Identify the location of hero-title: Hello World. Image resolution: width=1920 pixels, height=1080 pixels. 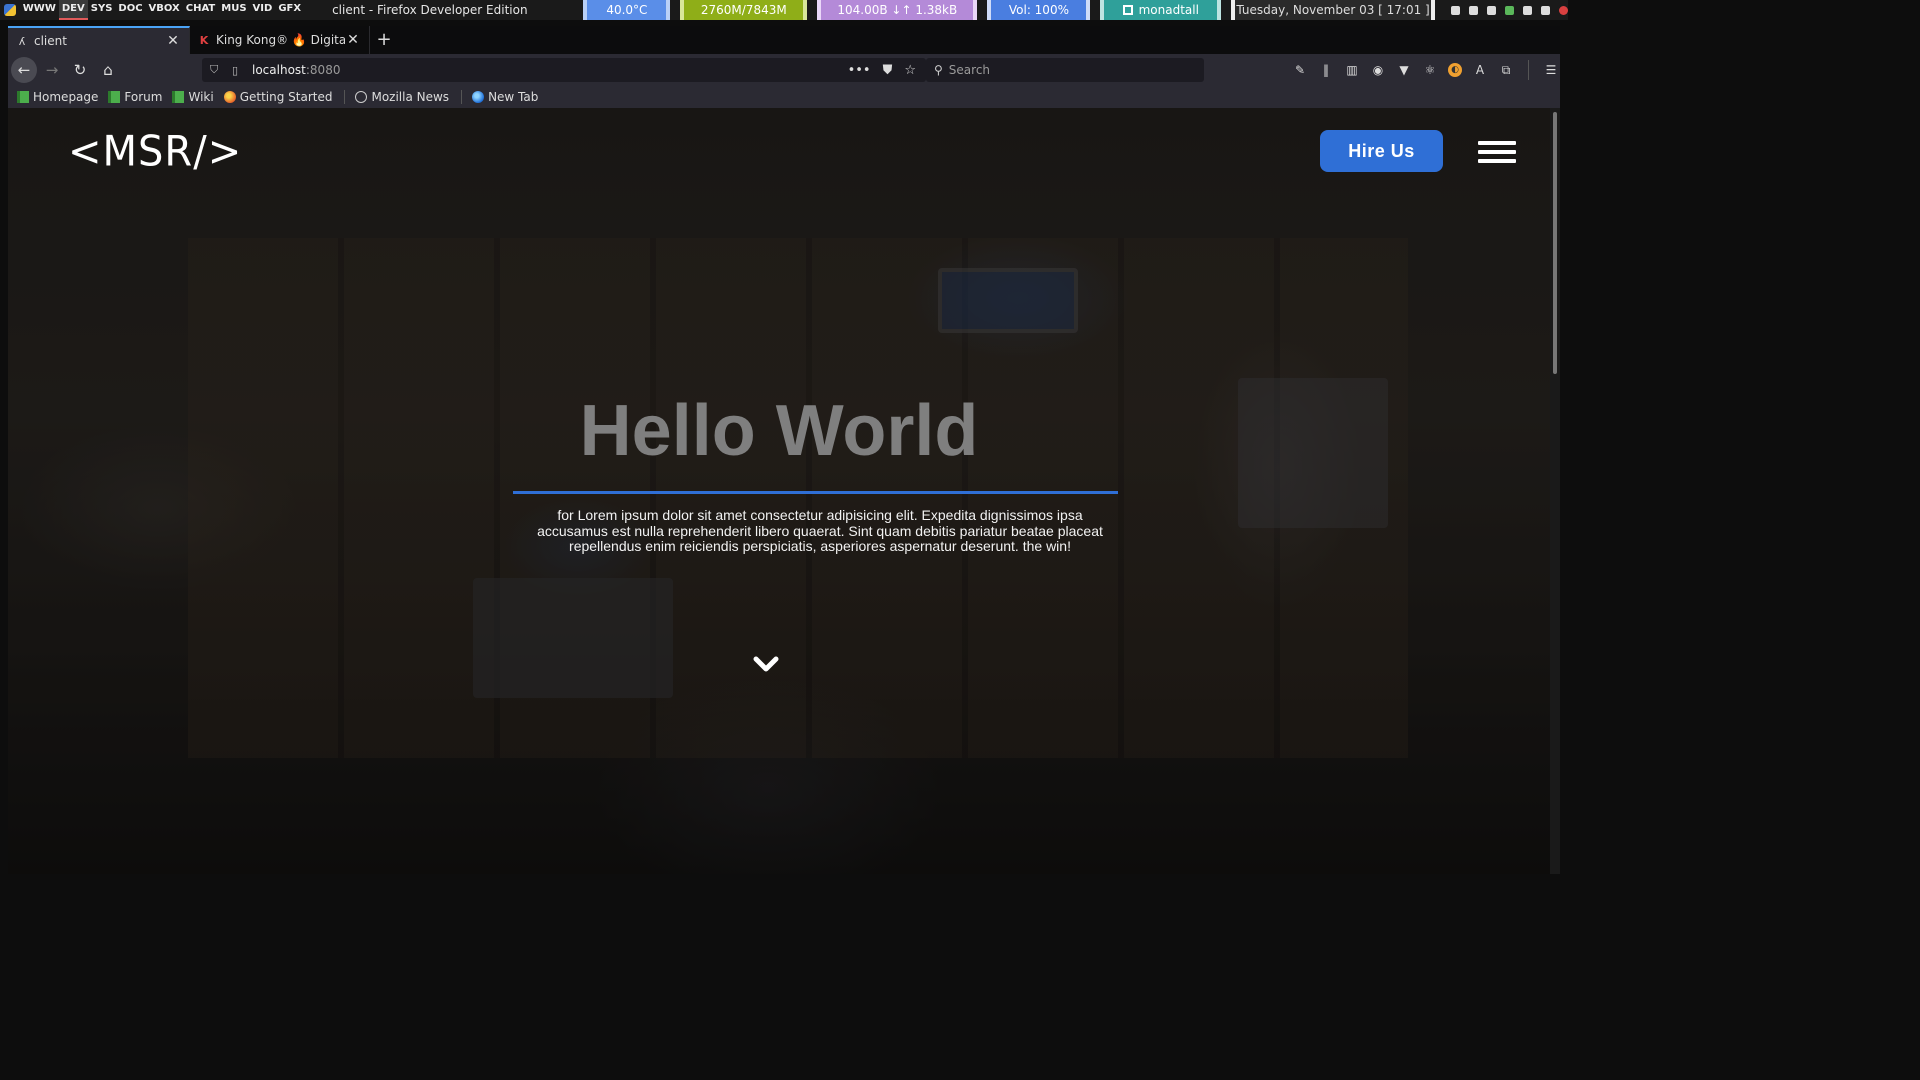
(779, 431).